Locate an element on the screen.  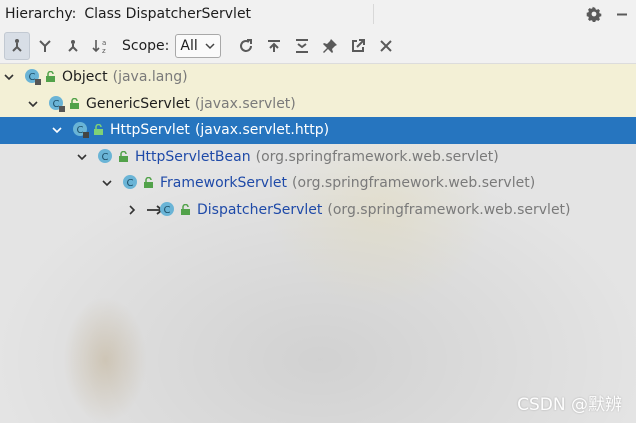
export-button is located at coordinates (358, 46).